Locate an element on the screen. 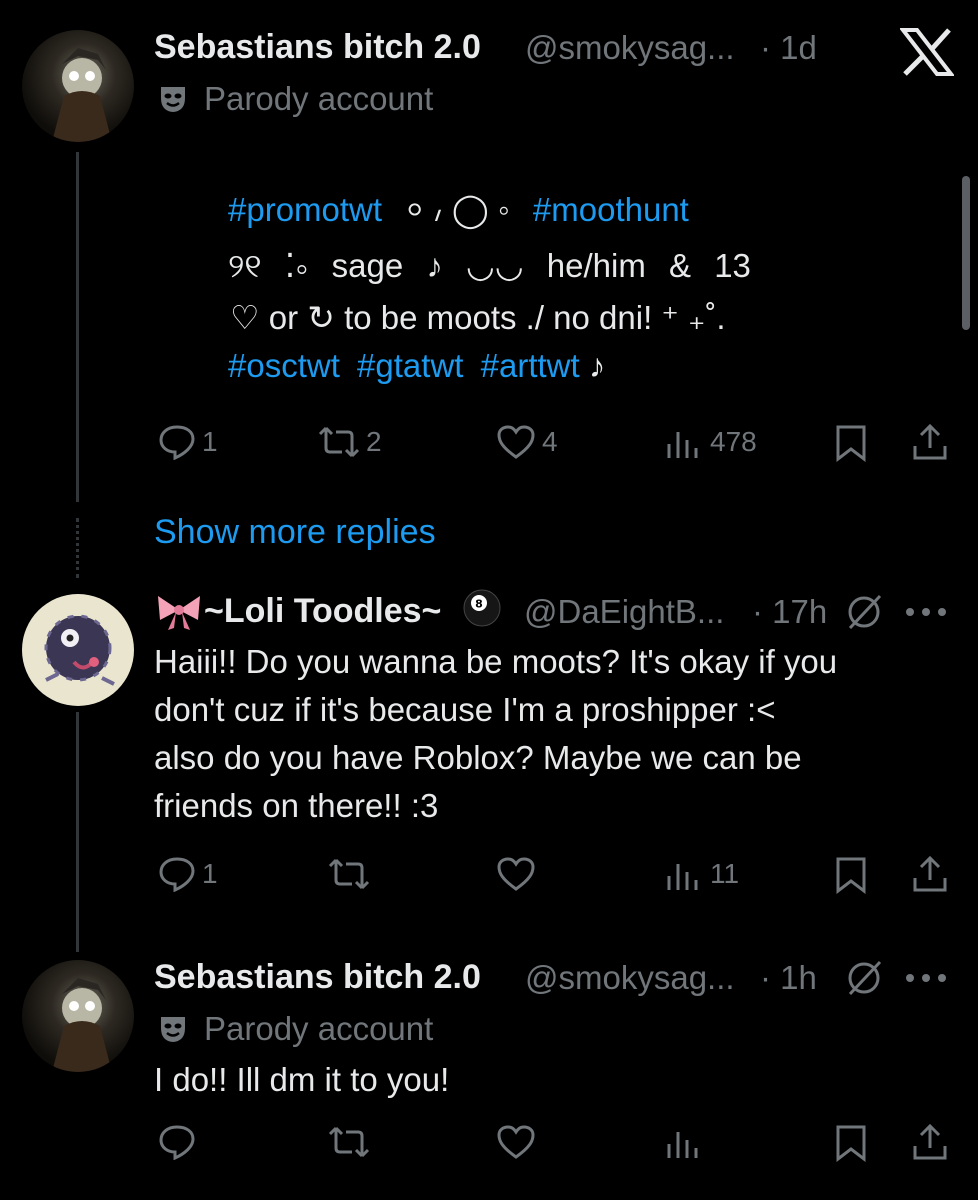 The height and width of the screenshot is (1200, 978). eight-ball-icon: 8 is located at coordinates (482, 608).